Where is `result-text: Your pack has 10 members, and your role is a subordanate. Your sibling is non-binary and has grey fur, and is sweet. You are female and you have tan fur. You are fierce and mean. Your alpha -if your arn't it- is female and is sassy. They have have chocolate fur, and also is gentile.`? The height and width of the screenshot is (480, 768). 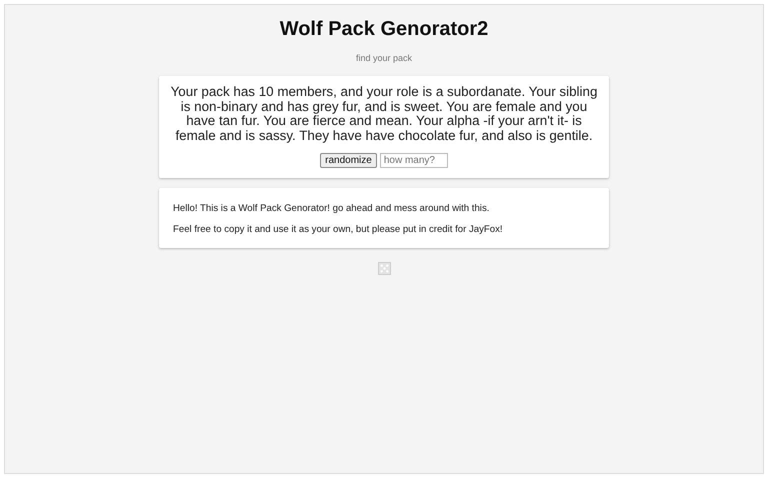
result-text: Your pack has 10 members, and your role is a subordanate. Your sibling is non-binary and has grey fur, and is sweet. You are female and you have tan fur. You are fierce and mean. Your alpha -if your arn't it- is female and is sassy. They have have chocolate fur, and also is gentile. is located at coordinates (384, 114).